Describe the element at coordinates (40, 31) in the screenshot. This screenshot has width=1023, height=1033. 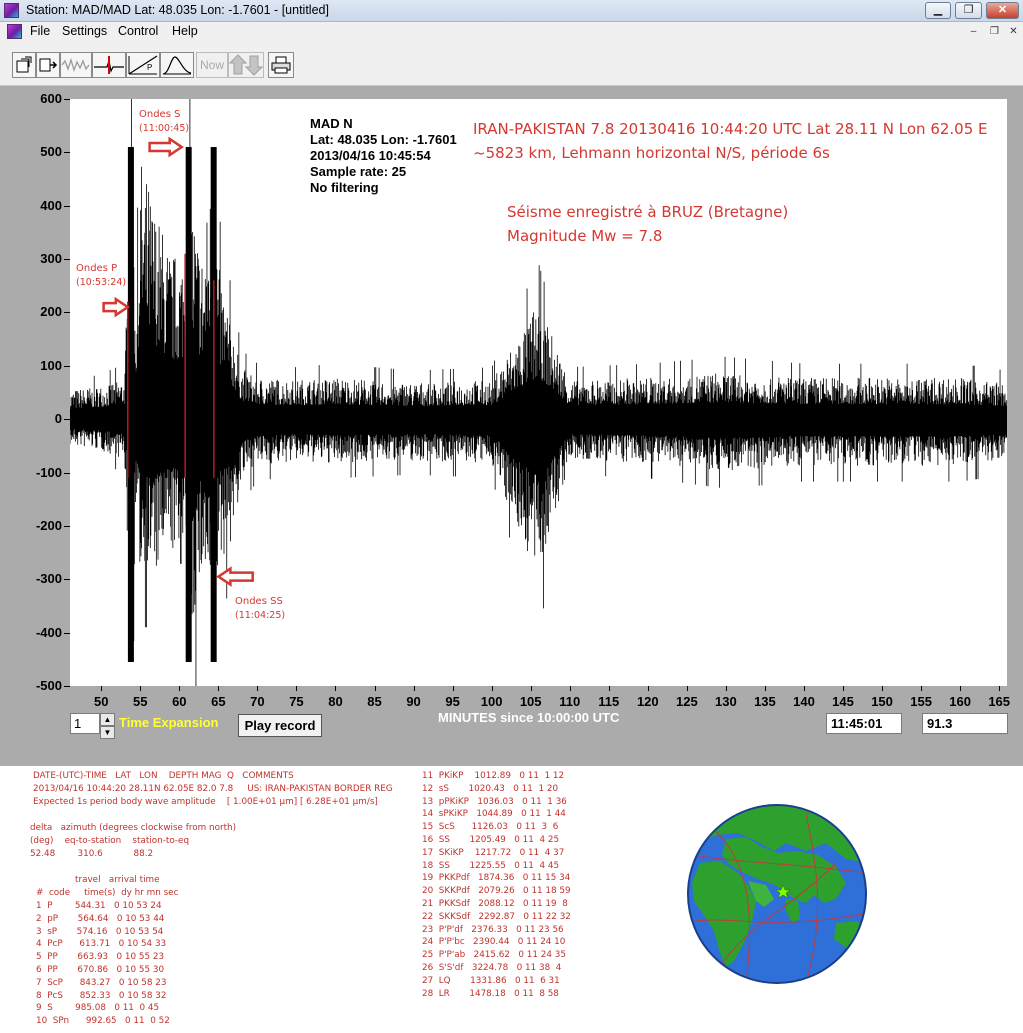
I see `menu-file: File` at that location.